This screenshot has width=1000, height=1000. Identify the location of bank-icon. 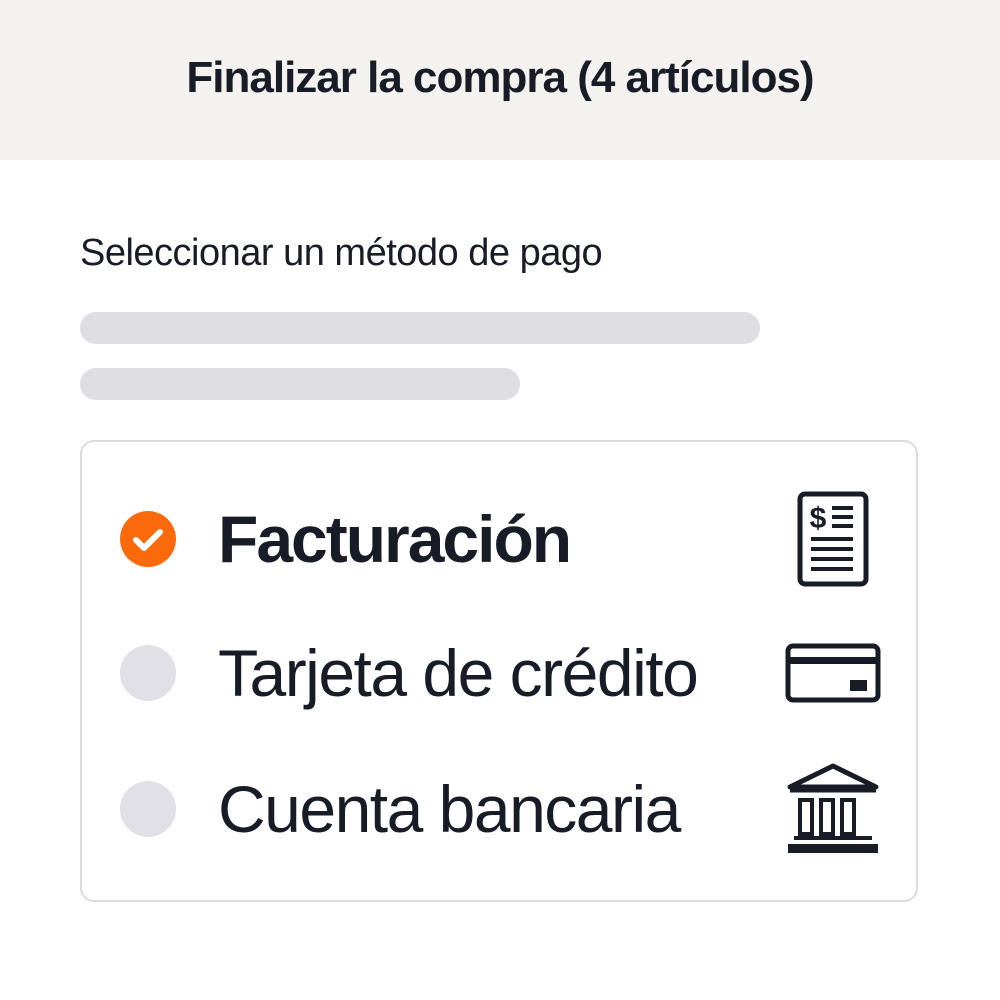
(833, 809).